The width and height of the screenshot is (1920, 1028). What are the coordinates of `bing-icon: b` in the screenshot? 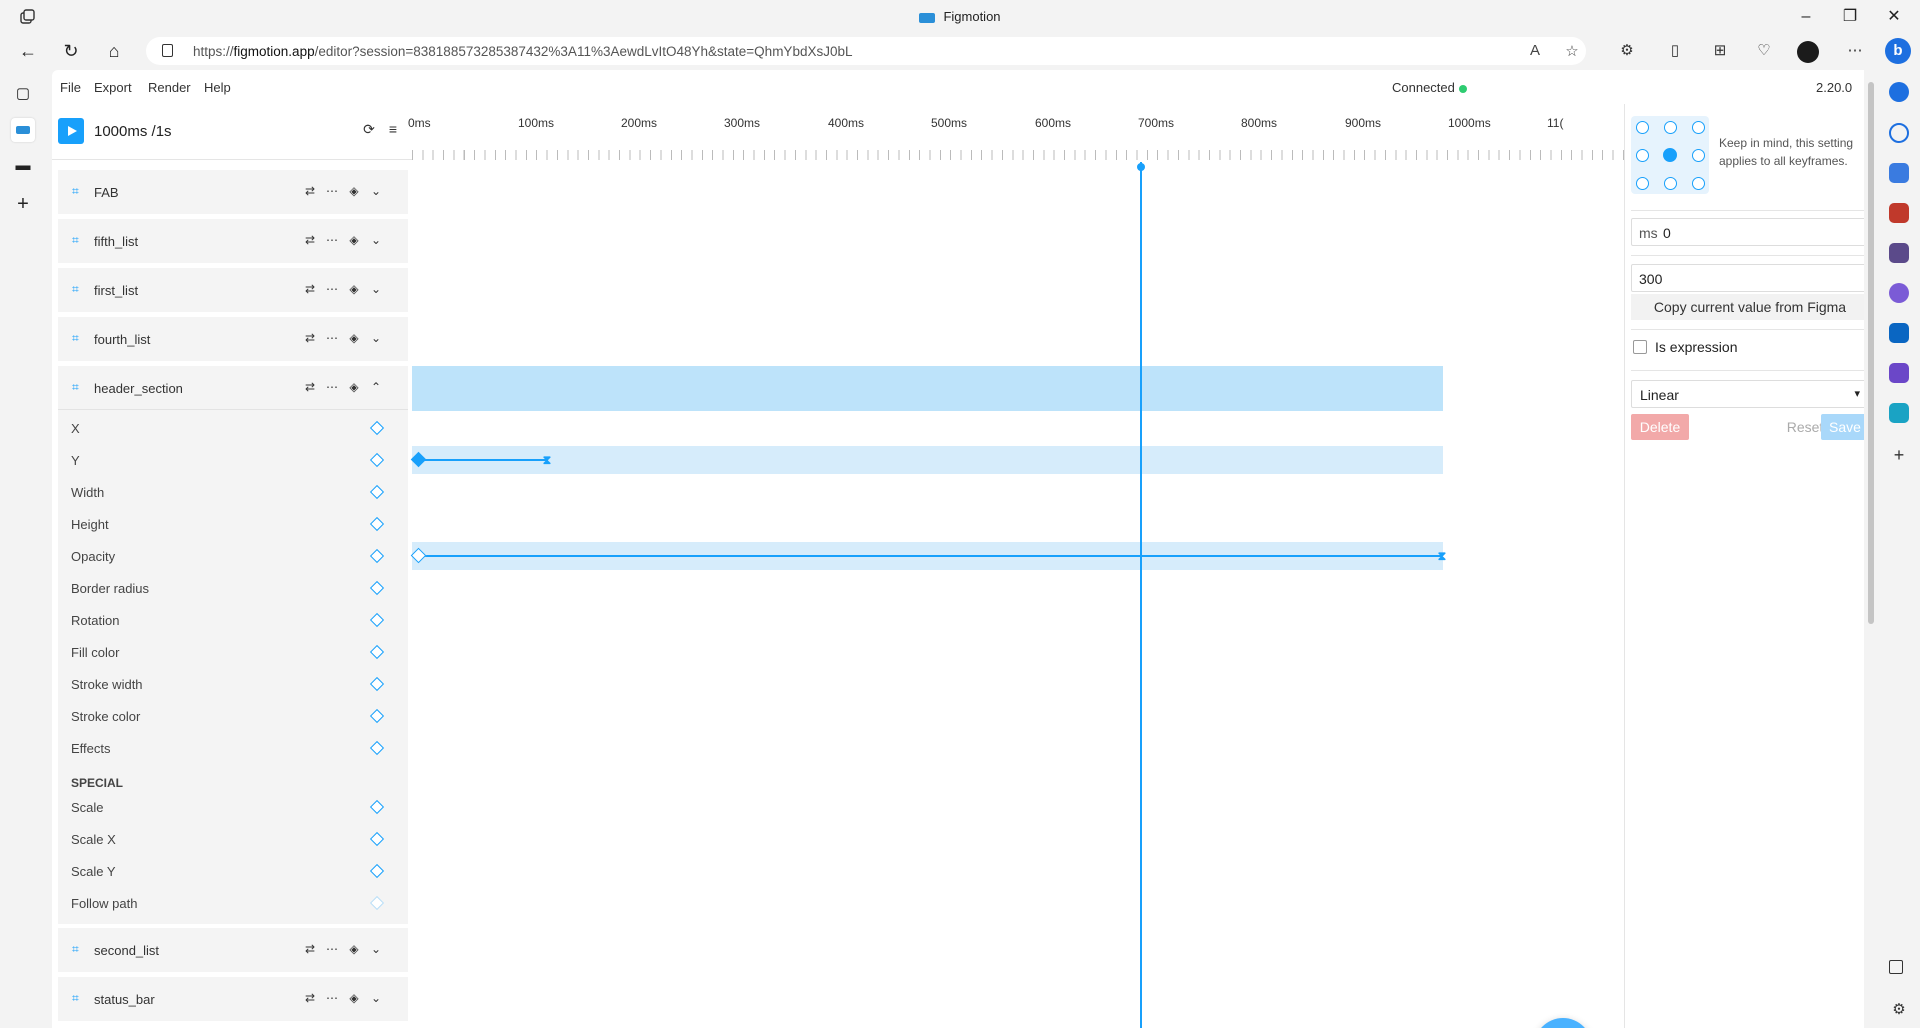 It's located at (1898, 51).